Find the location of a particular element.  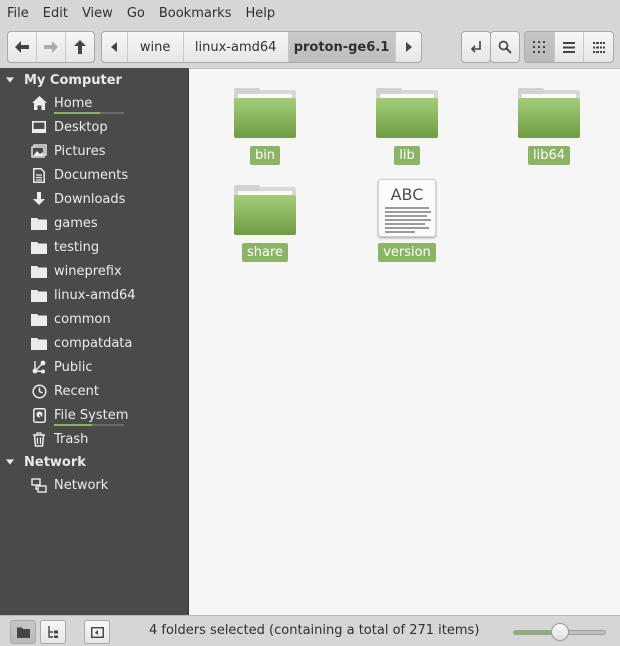

sidebar-item-recent: Recent is located at coordinates (64, 391).